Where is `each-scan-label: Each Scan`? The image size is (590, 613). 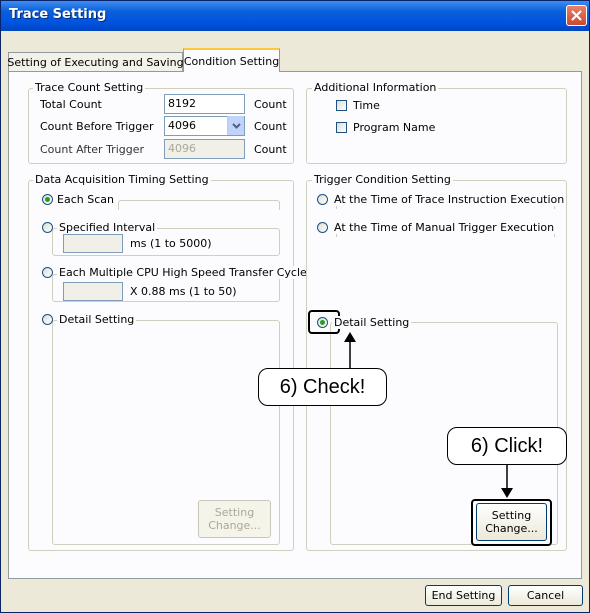 each-scan-label: Each Scan is located at coordinates (85, 199).